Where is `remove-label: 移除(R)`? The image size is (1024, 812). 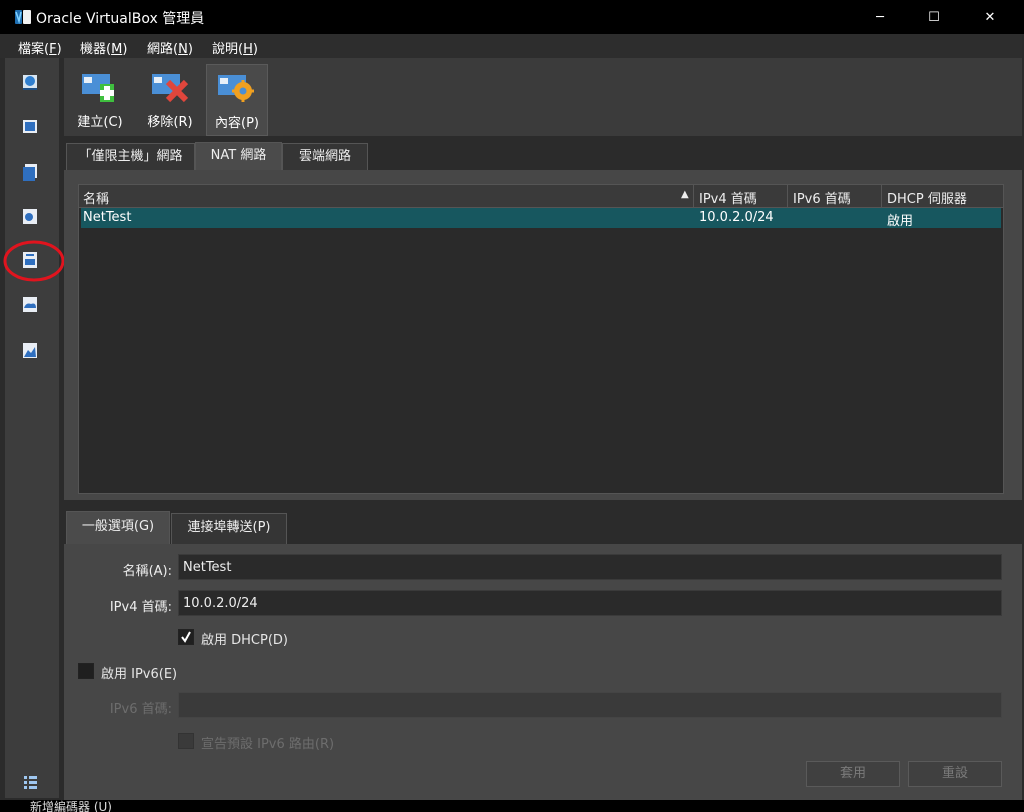
remove-label: 移除(R) is located at coordinates (170, 122).